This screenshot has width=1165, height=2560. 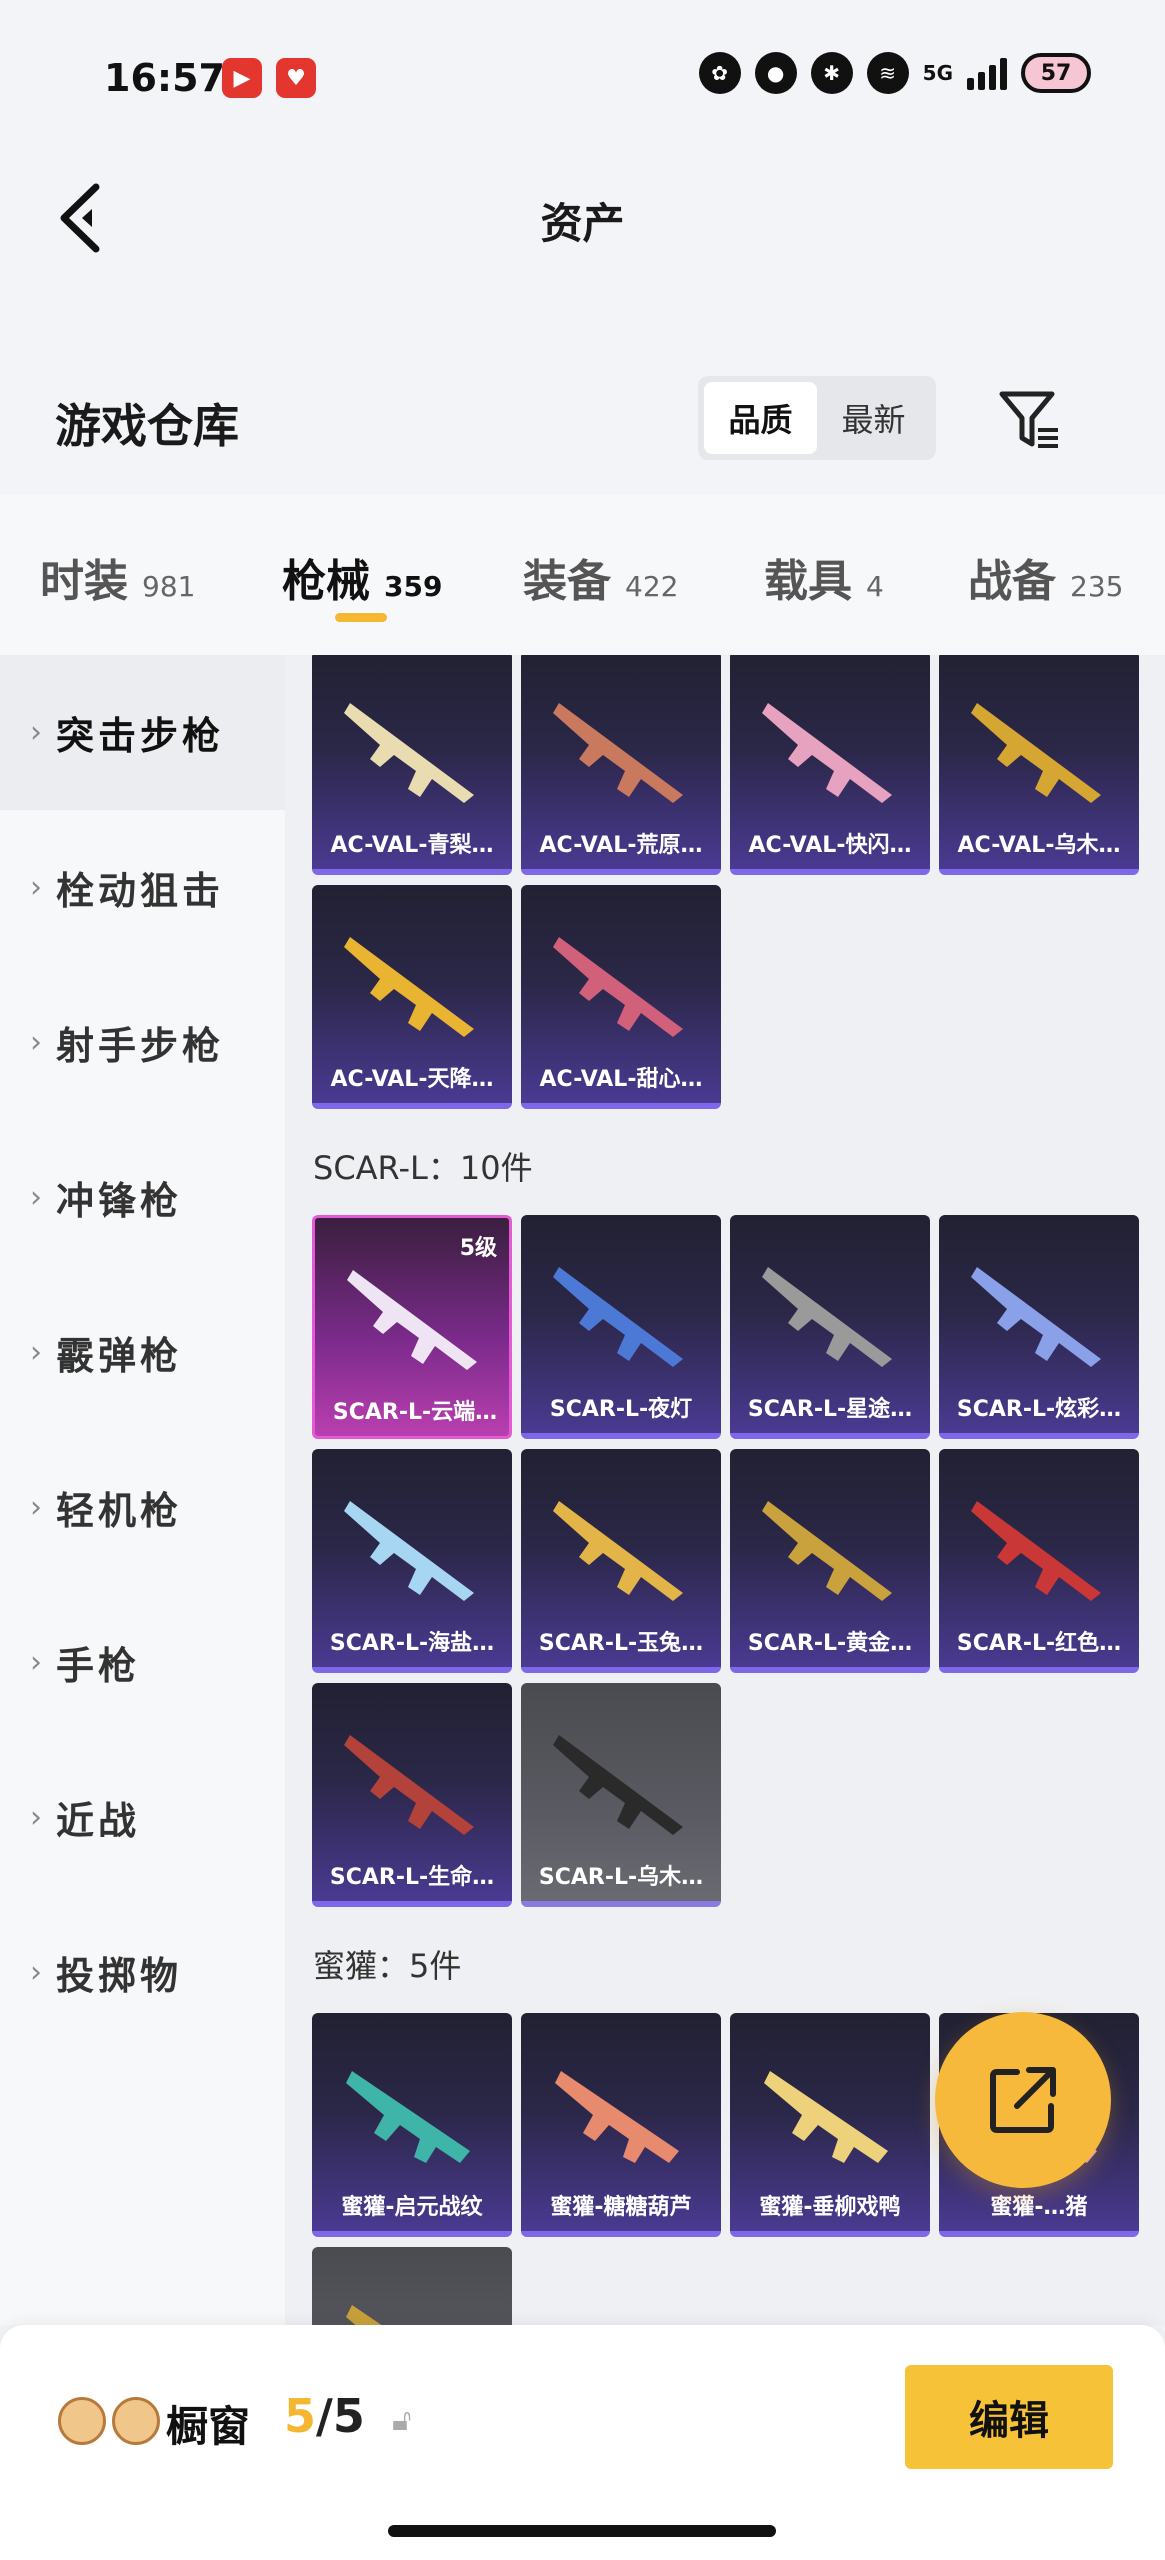 I want to click on sidebar-item-throwable: › 投掷物, so click(x=142, y=1972).